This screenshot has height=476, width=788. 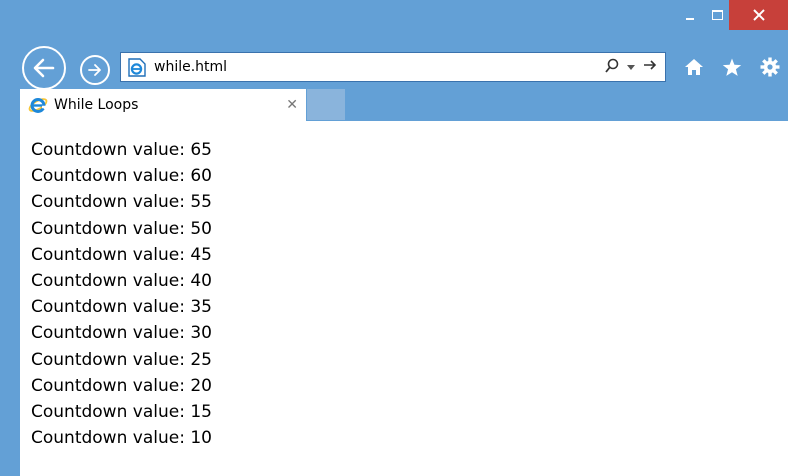 I want to click on tab-close-icon: ✕, so click(x=292, y=105).